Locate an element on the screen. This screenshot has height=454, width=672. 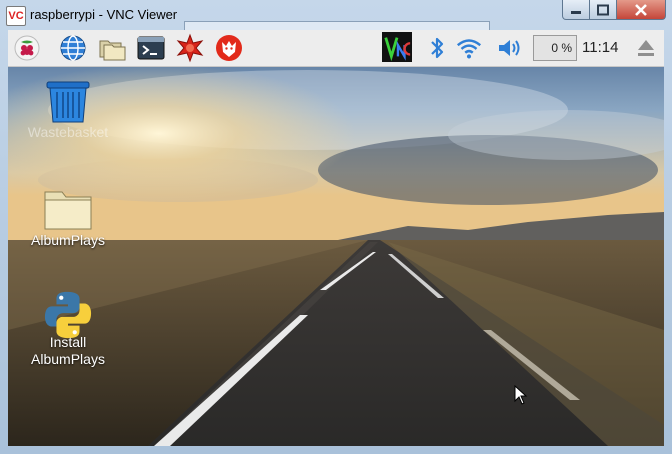
minimize-icon is located at coordinates (576, 12).